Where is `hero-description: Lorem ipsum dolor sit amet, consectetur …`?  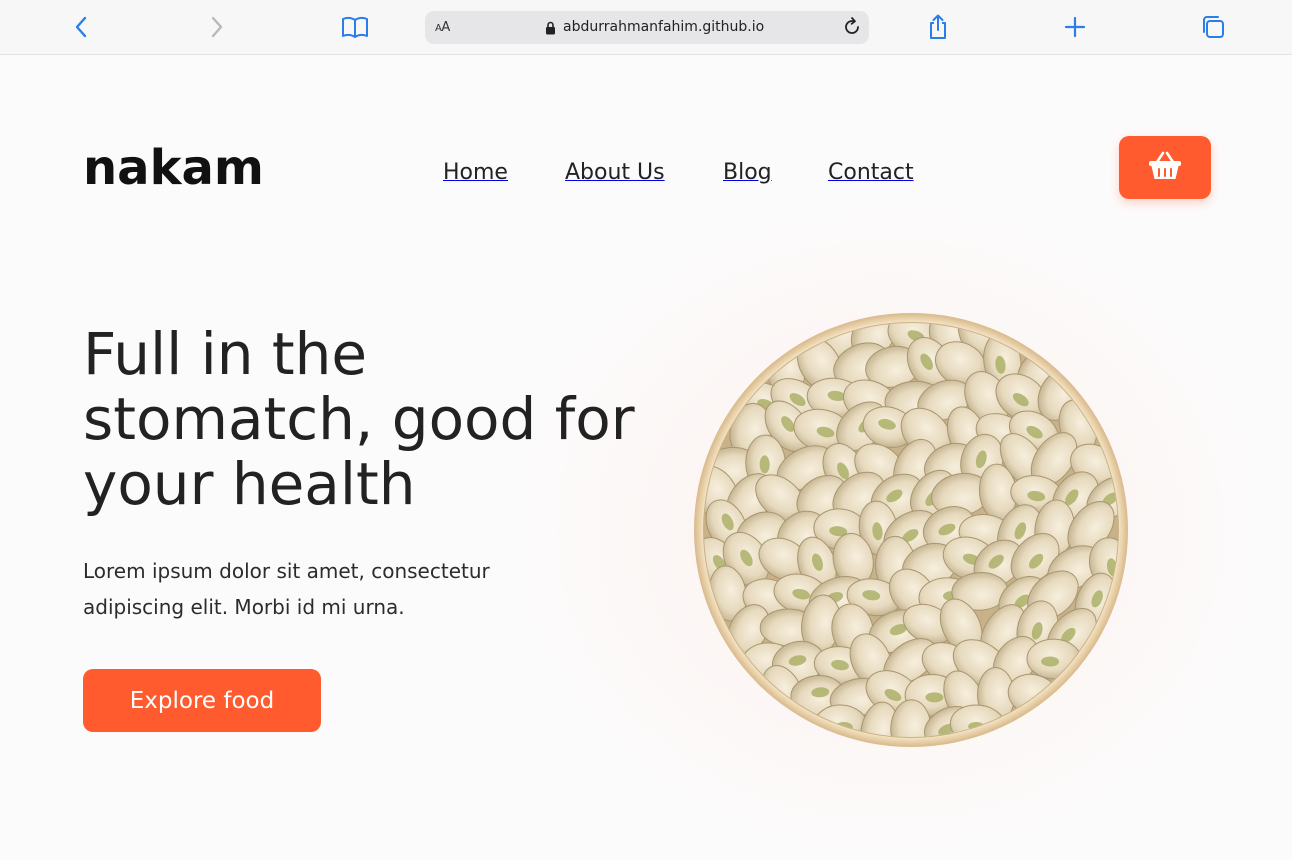 hero-description: Lorem ipsum dolor sit amet, consectetur … is located at coordinates (318, 589).